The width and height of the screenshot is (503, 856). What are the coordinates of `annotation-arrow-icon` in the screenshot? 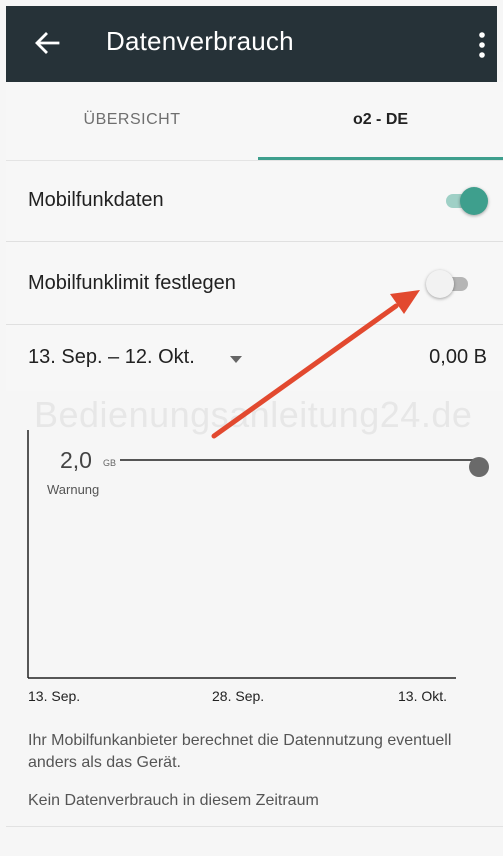 It's located at (315, 364).